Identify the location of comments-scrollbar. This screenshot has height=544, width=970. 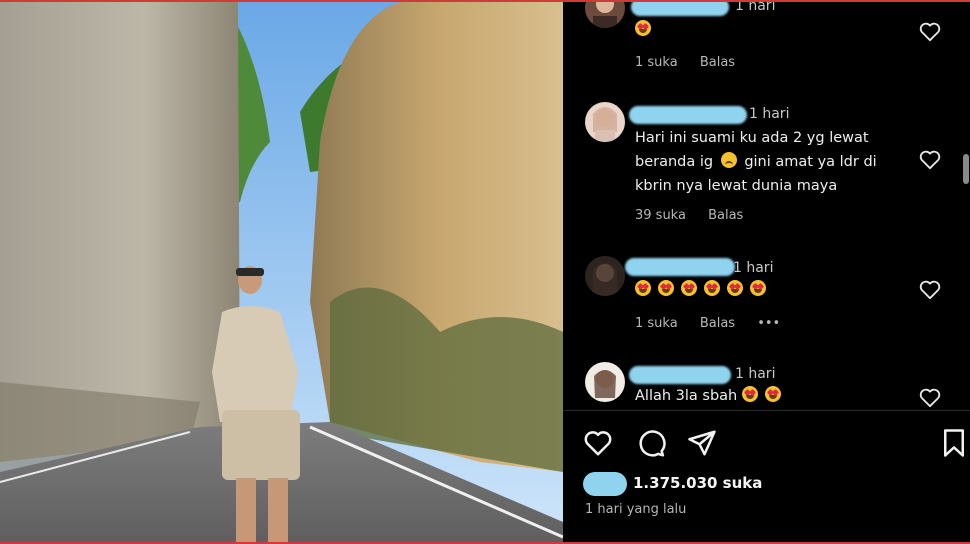
(966, 169).